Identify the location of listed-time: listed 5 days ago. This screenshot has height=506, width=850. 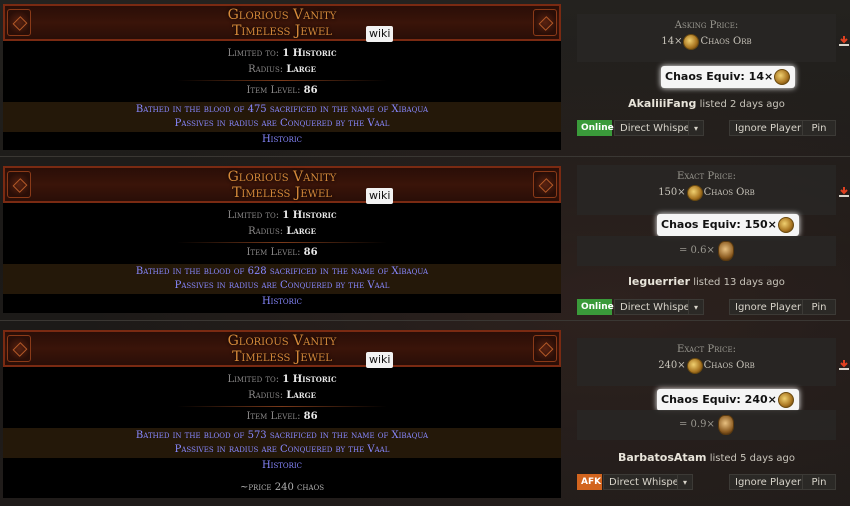
(752, 458).